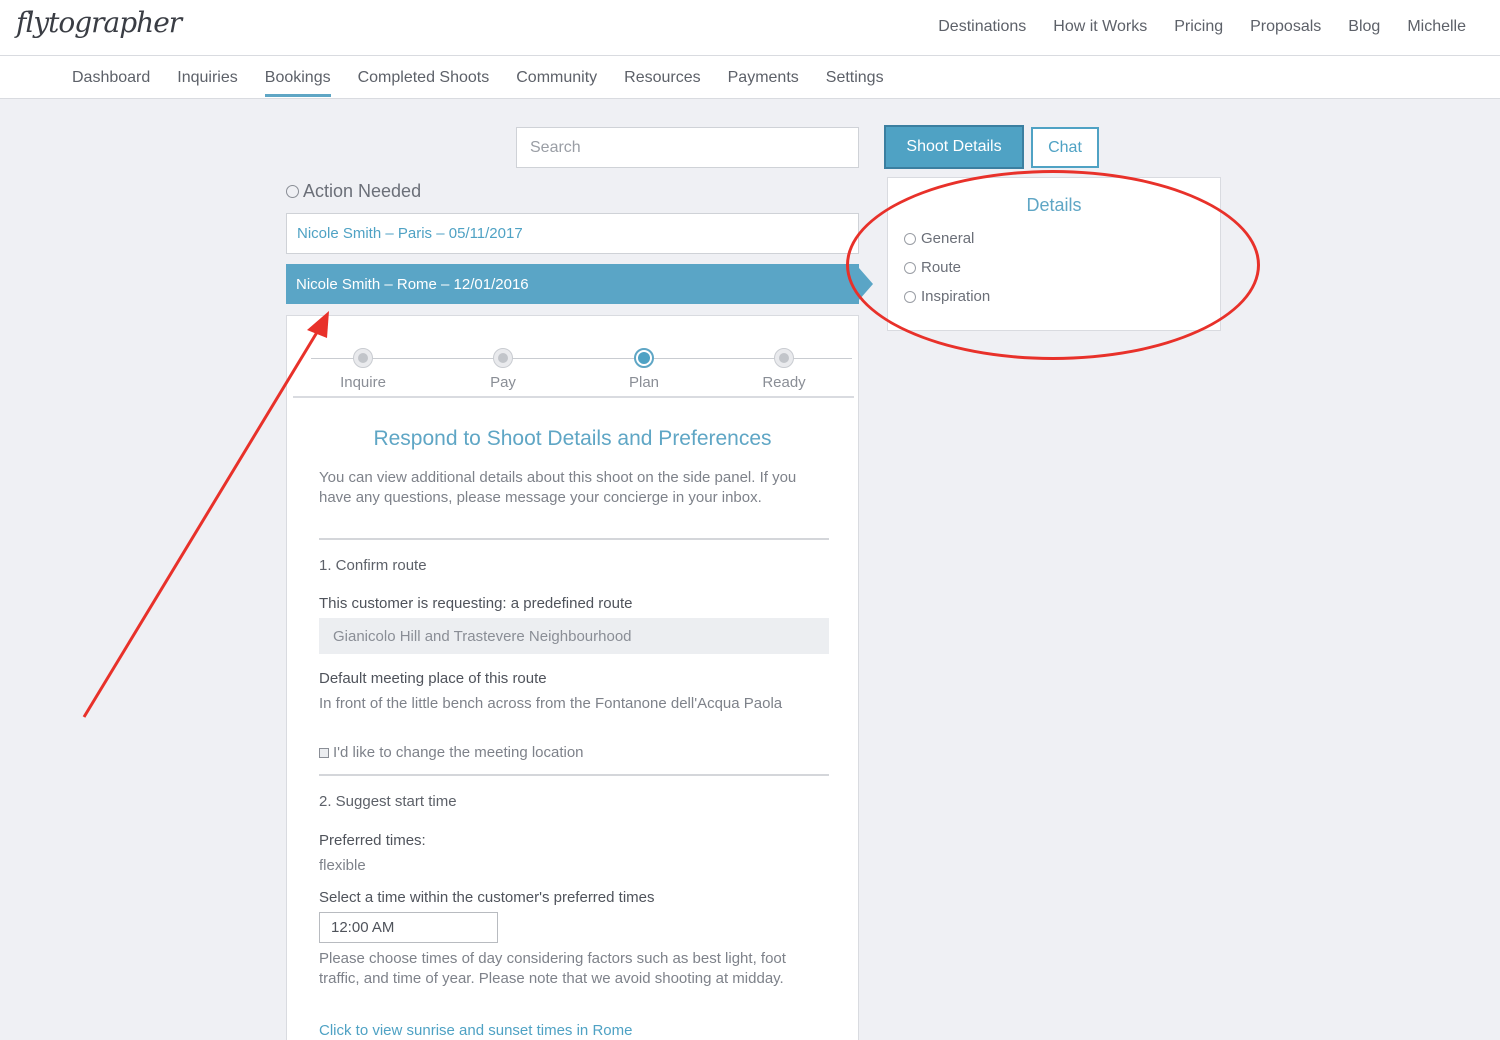 The width and height of the screenshot is (1500, 1040). Describe the element at coordinates (408, 927) in the screenshot. I see `start-time-input: 12:00 AM` at that location.